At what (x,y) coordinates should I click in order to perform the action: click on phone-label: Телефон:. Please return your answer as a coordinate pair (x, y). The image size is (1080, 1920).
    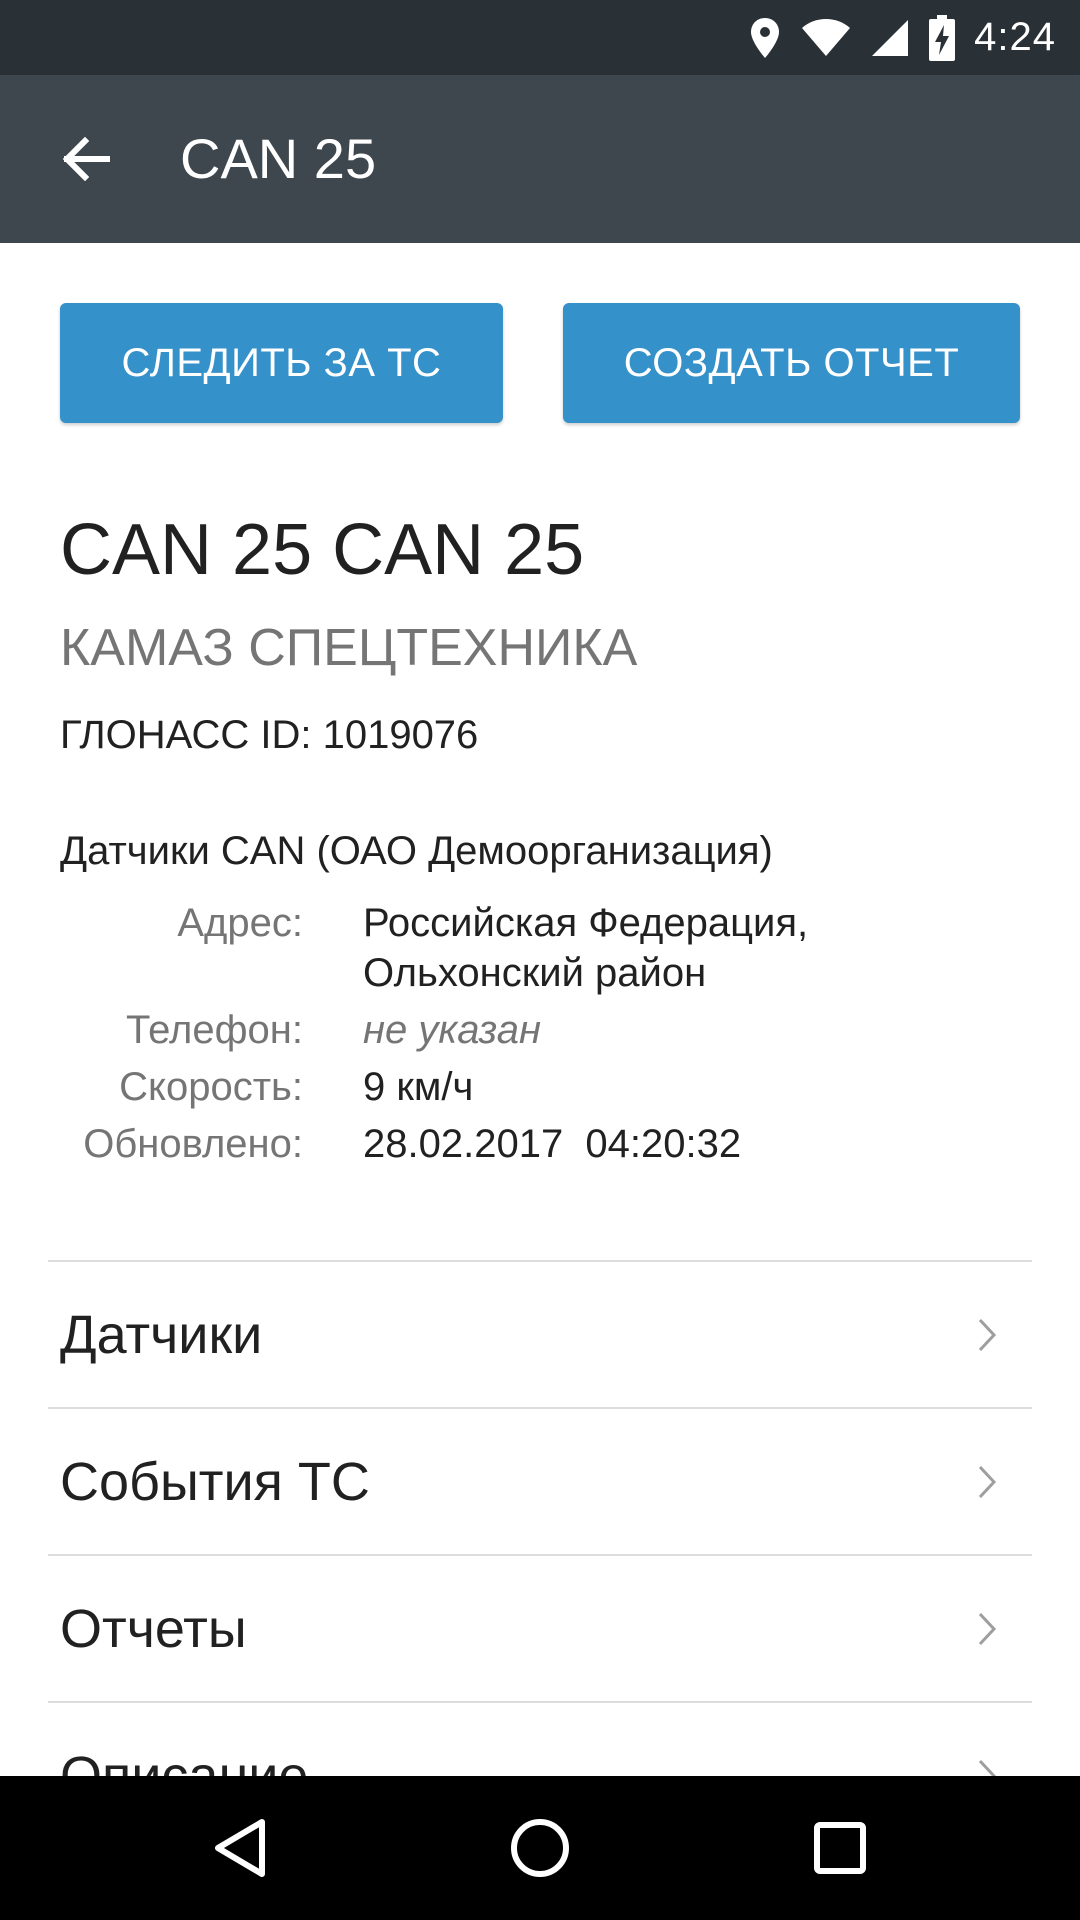
    Looking at the image, I should click on (214, 1030).